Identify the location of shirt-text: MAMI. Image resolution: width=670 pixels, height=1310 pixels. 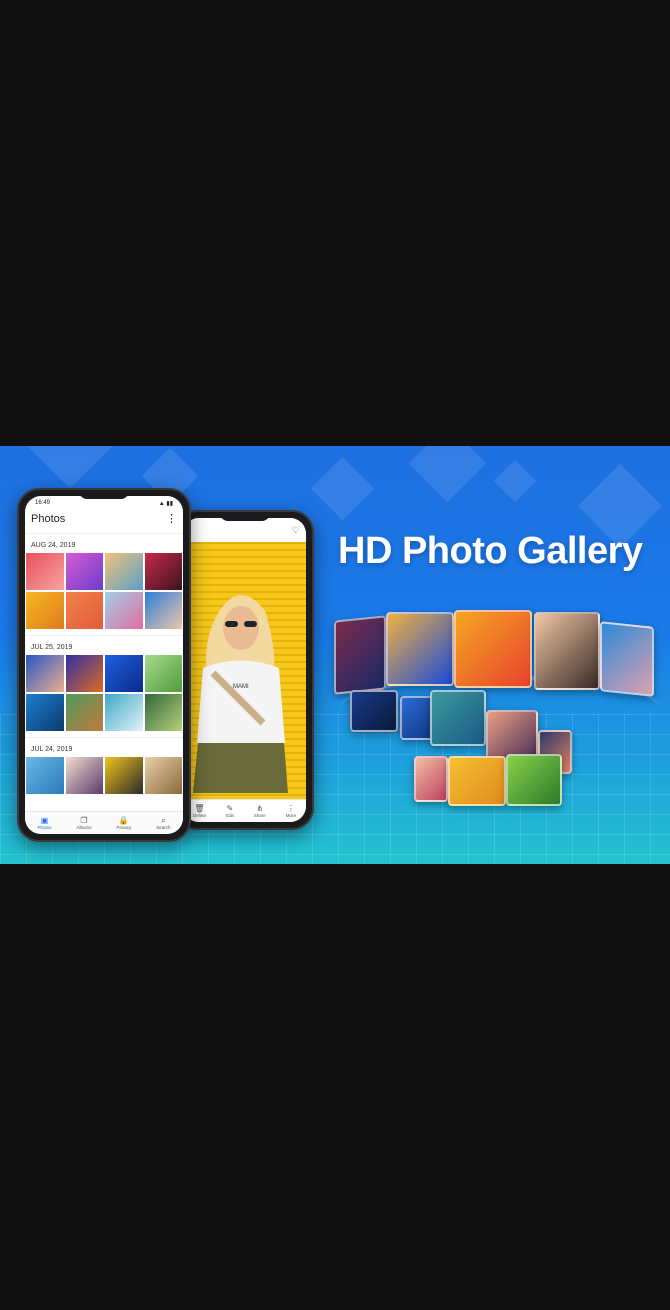
(241, 687).